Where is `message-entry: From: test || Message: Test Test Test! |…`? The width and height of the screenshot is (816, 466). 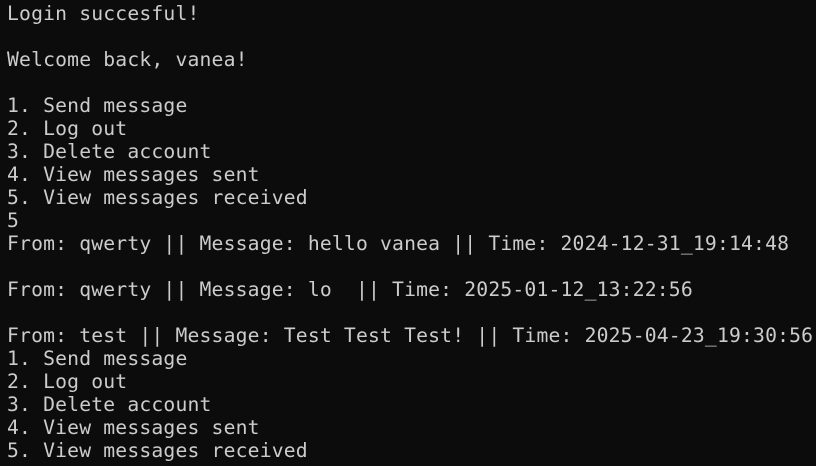
message-entry: From: test || Message: Test Test Test! |… is located at coordinates (410, 335).